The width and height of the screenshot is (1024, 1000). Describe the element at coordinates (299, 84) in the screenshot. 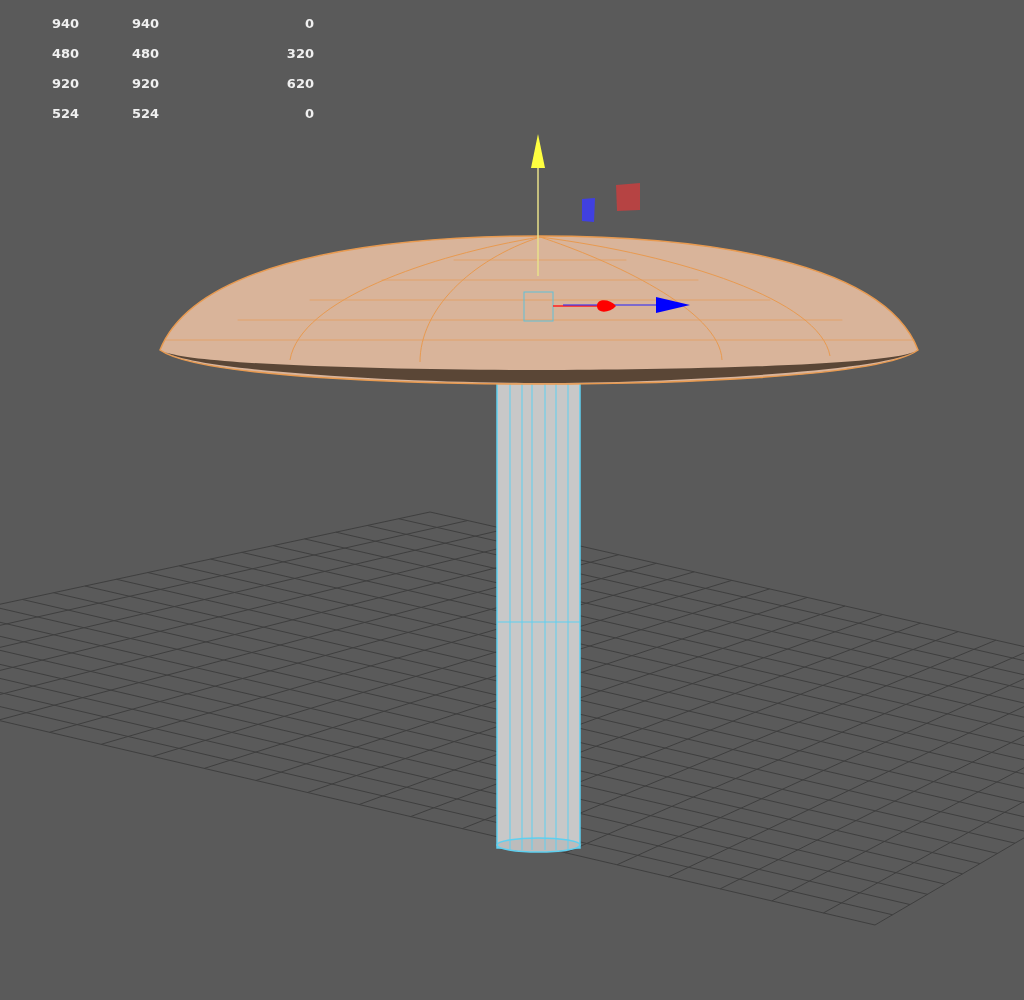

I see `stat-value: 620` at that location.